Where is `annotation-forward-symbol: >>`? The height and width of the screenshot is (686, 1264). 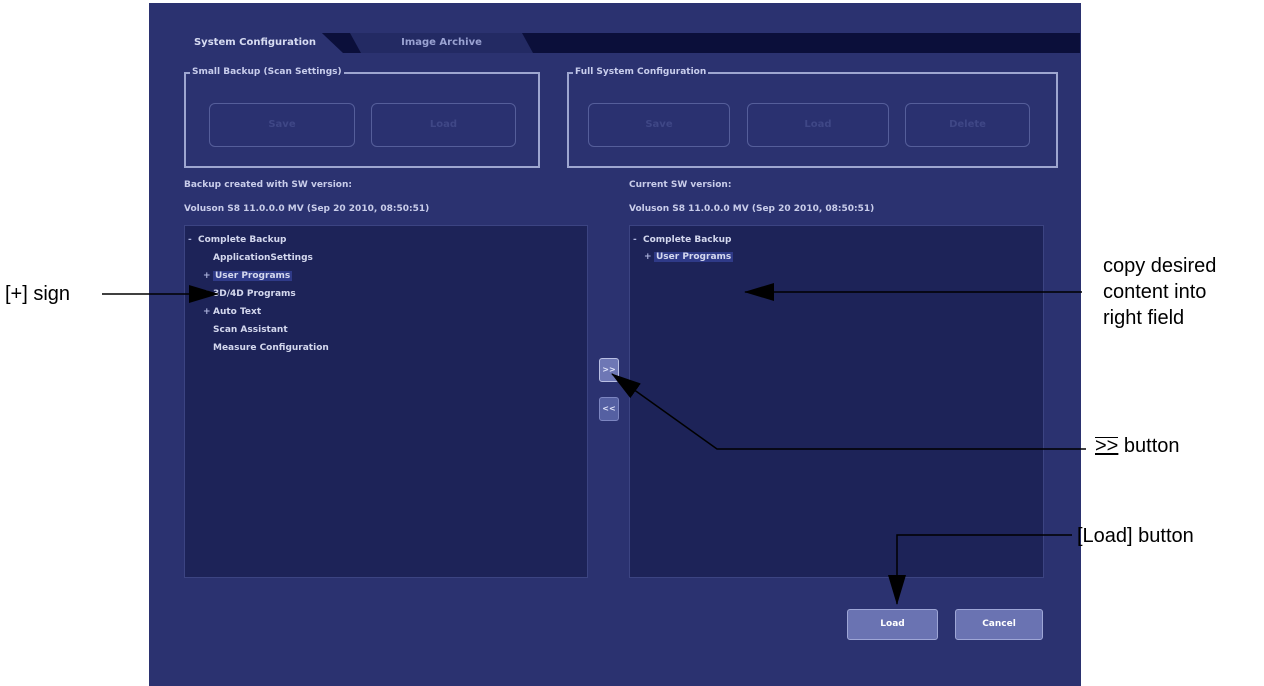 annotation-forward-symbol: >> is located at coordinates (1107, 446).